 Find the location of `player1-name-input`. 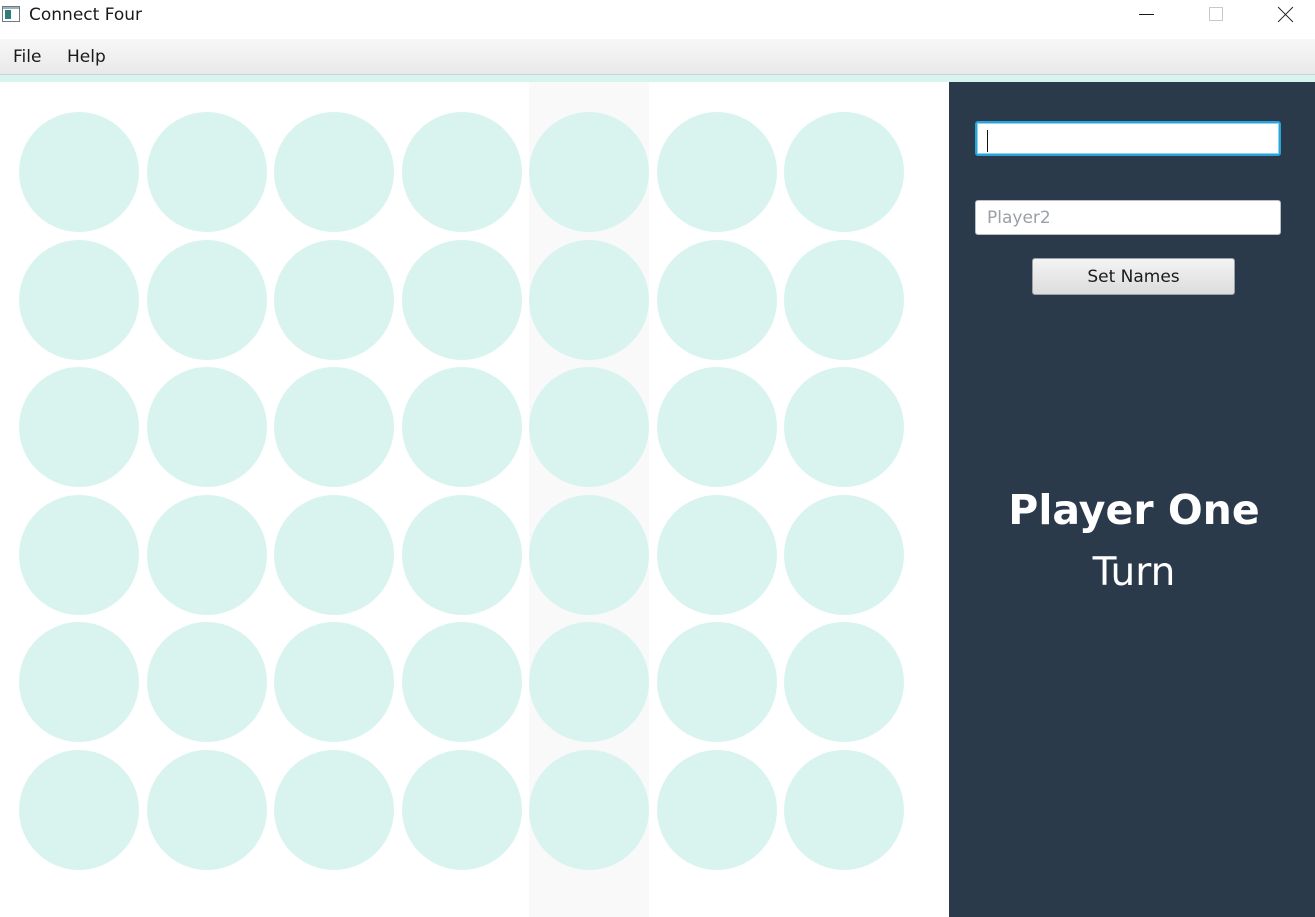

player1-name-input is located at coordinates (1128, 138).